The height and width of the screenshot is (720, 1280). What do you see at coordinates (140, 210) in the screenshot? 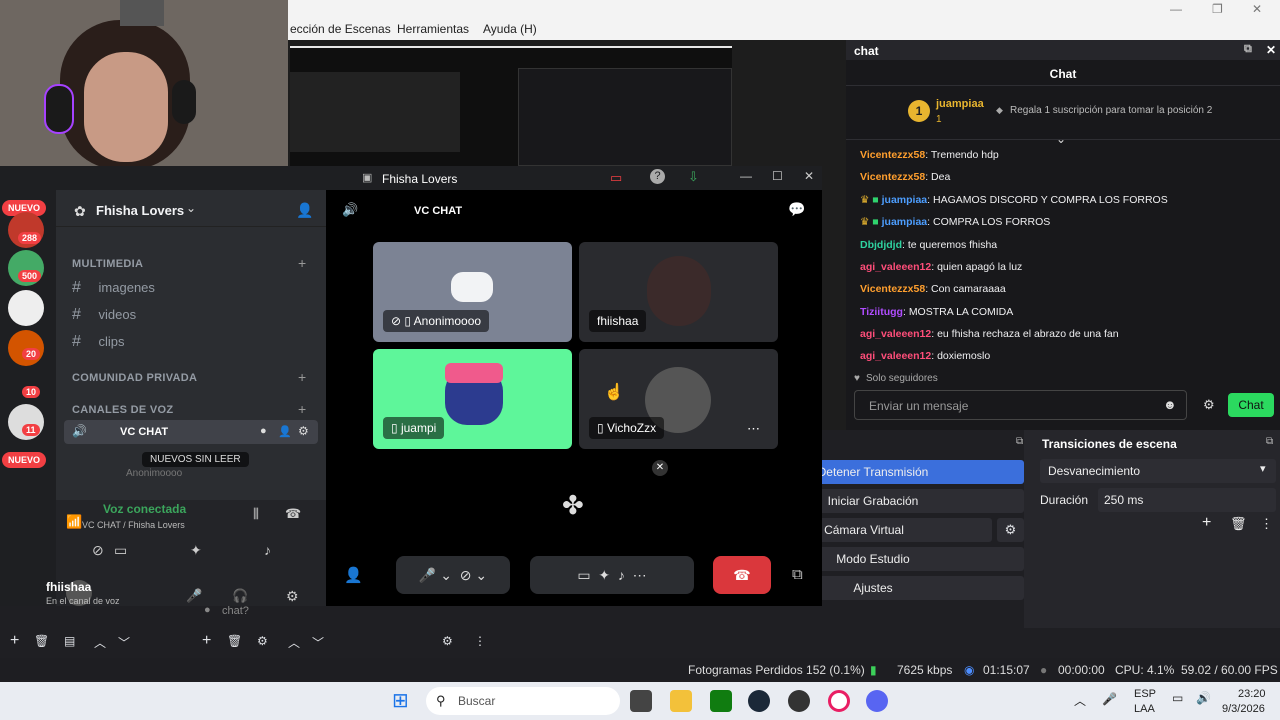
I see `server-name: Fhisha Lovers` at bounding box center [140, 210].